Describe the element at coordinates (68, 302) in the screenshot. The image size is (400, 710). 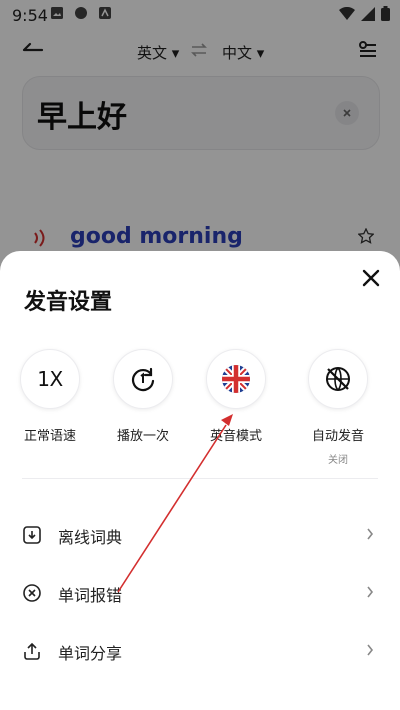
I see `sheet-title: 发音设置` at that location.